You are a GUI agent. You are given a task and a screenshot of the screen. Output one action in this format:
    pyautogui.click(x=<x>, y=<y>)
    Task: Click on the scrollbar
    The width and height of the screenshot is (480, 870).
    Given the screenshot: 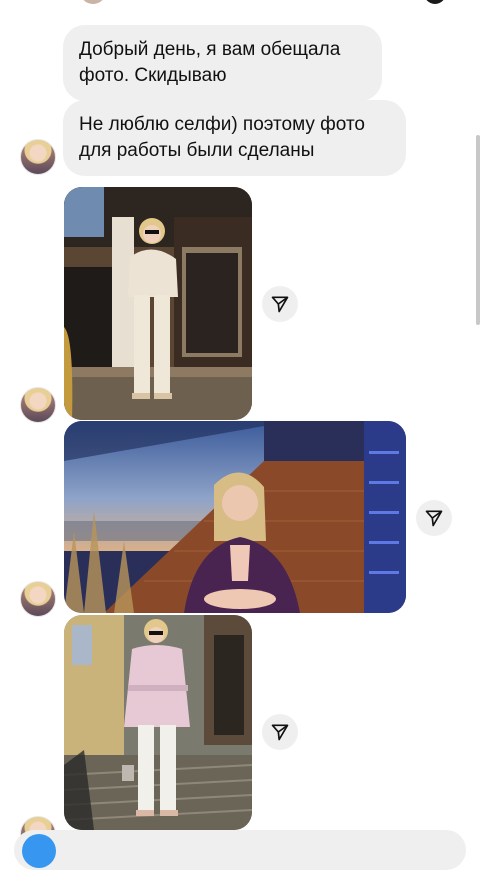 What is the action you would take?
    pyautogui.click(x=478, y=230)
    